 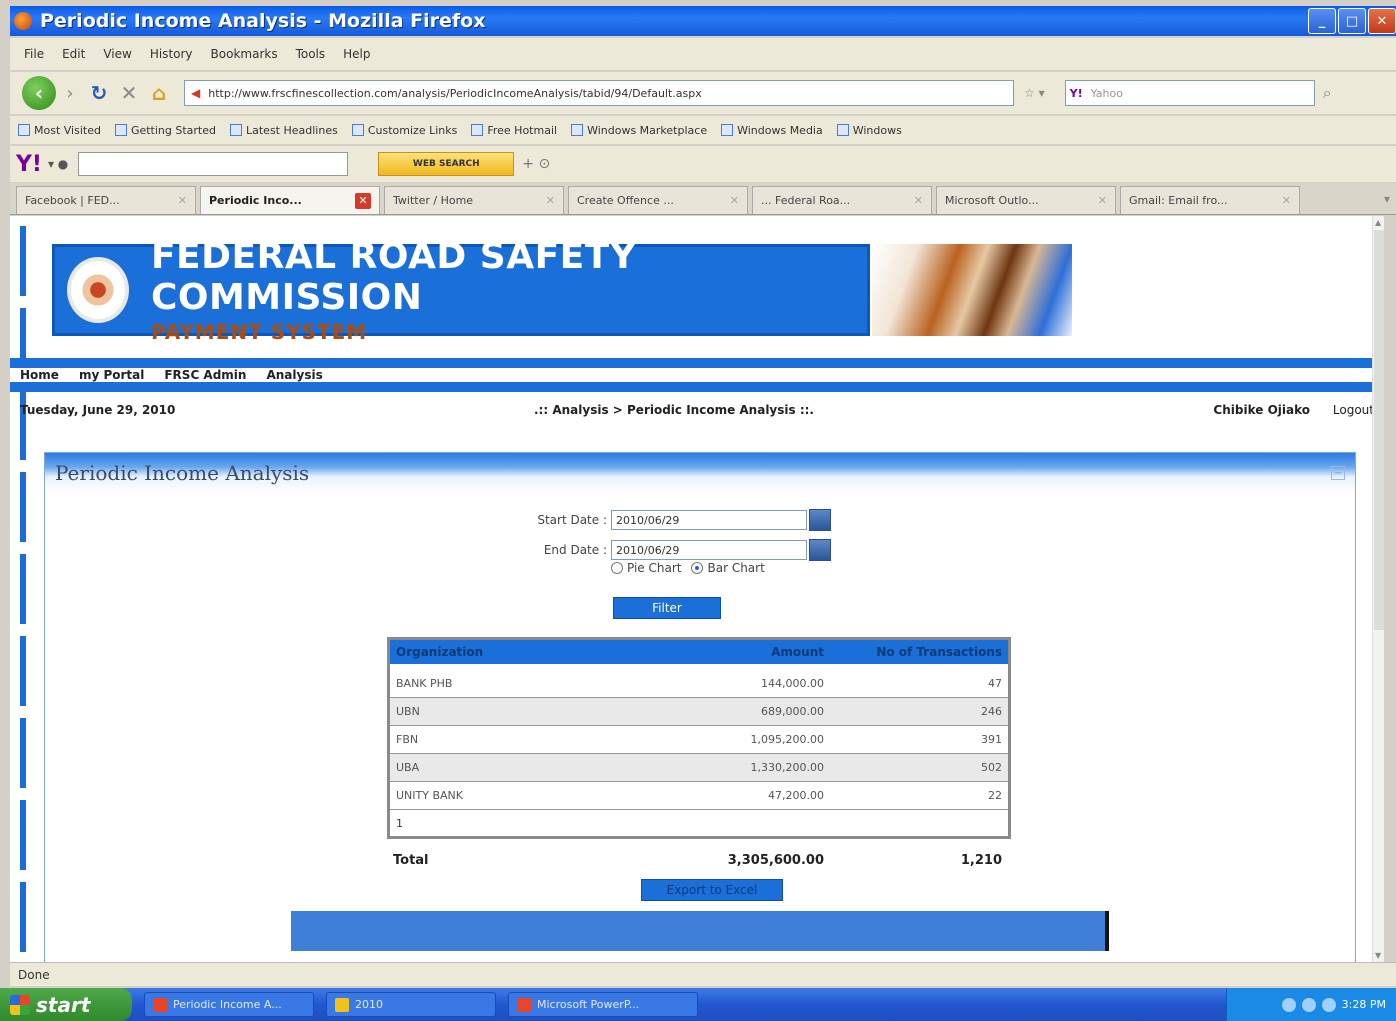 I want to click on menu-bookmarks: Bookmarks, so click(x=244, y=54).